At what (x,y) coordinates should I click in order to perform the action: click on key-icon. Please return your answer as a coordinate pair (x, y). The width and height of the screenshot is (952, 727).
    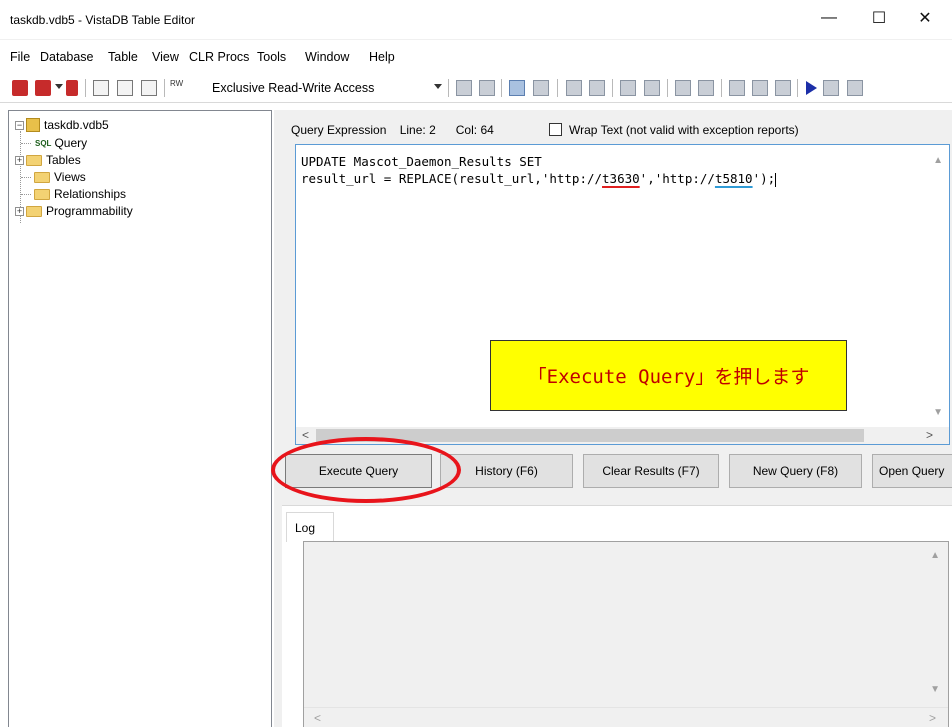
    Looking at the image, I should click on (683, 88).